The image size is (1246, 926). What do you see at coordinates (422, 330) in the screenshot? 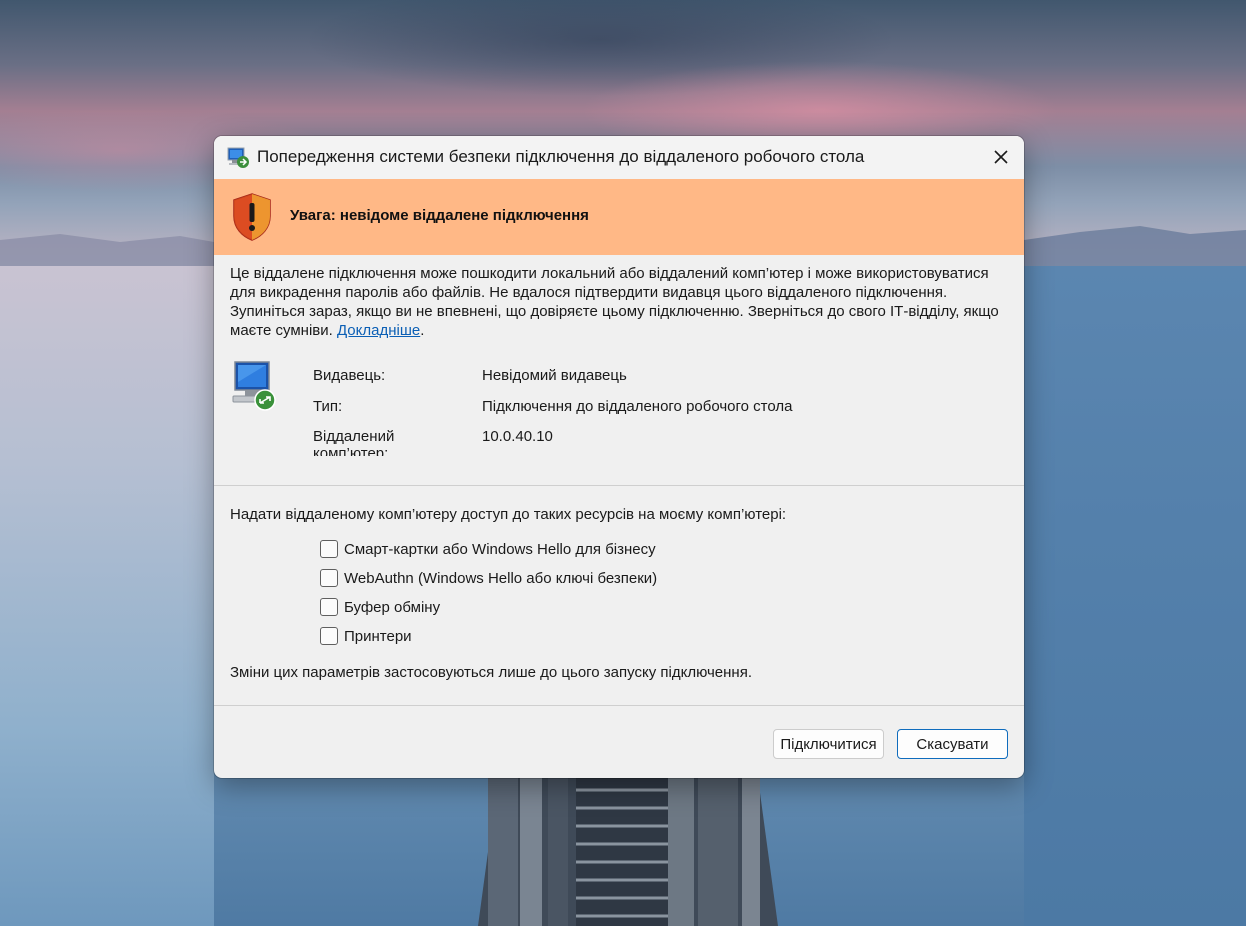
I see `description-period: .` at bounding box center [422, 330].